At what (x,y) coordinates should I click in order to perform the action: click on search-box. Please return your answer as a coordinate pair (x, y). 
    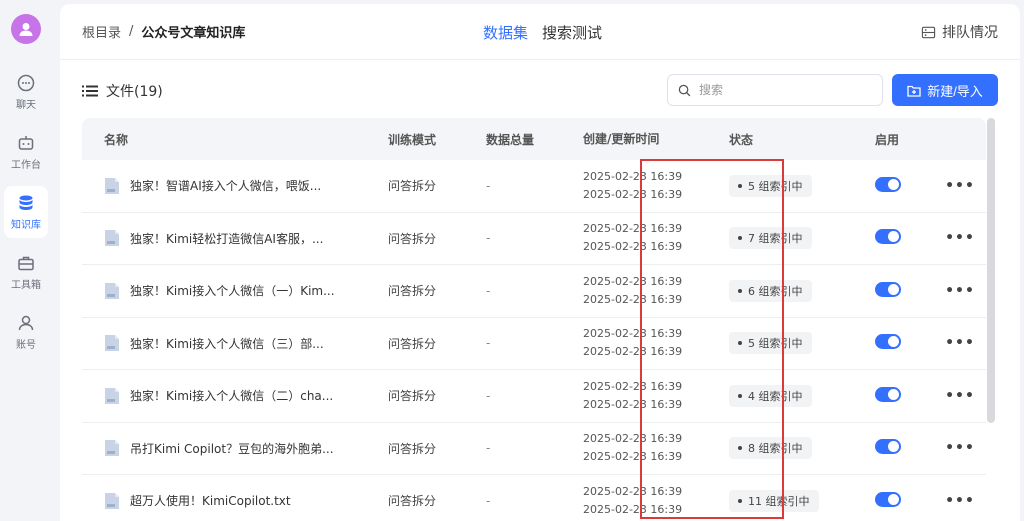
    Looking at the image, I should click on (775, 90).